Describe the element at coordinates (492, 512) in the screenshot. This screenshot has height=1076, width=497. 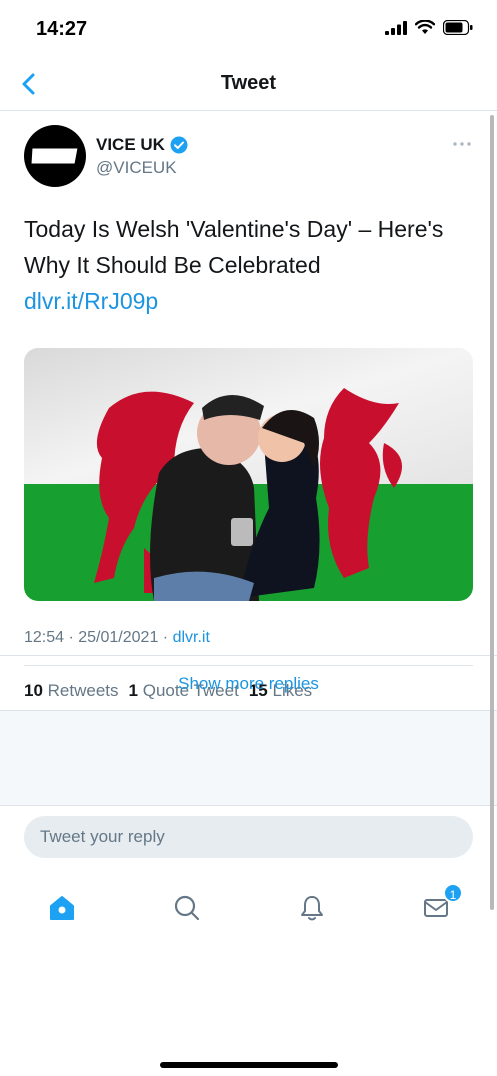
I see `scrollbar` at that location.